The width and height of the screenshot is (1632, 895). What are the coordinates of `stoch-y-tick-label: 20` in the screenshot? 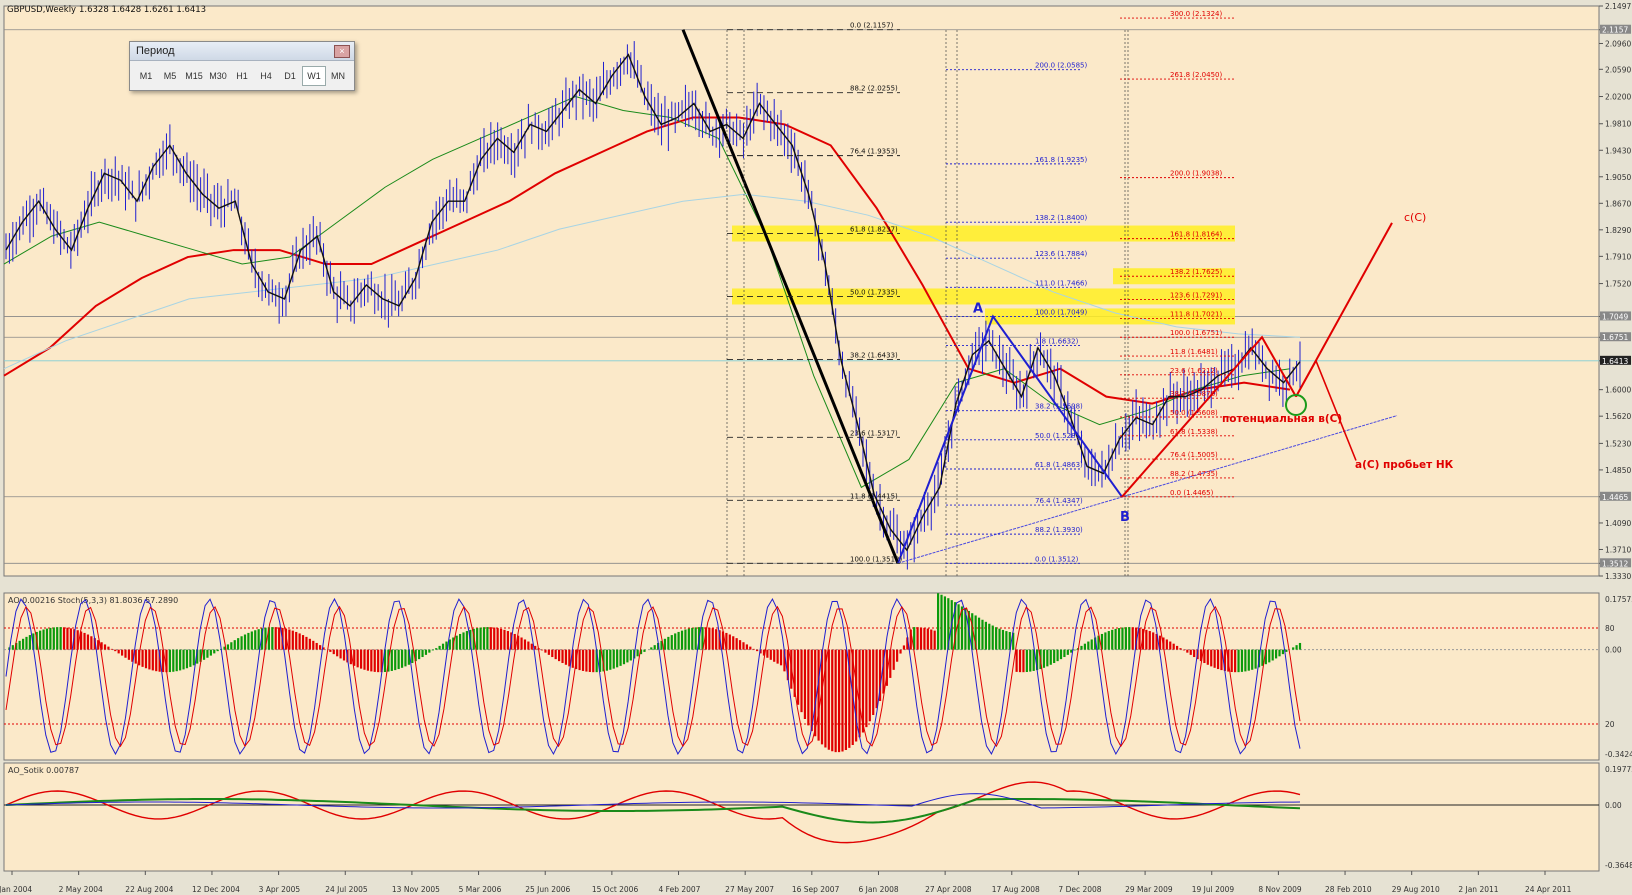 It's located at (1610, 724).